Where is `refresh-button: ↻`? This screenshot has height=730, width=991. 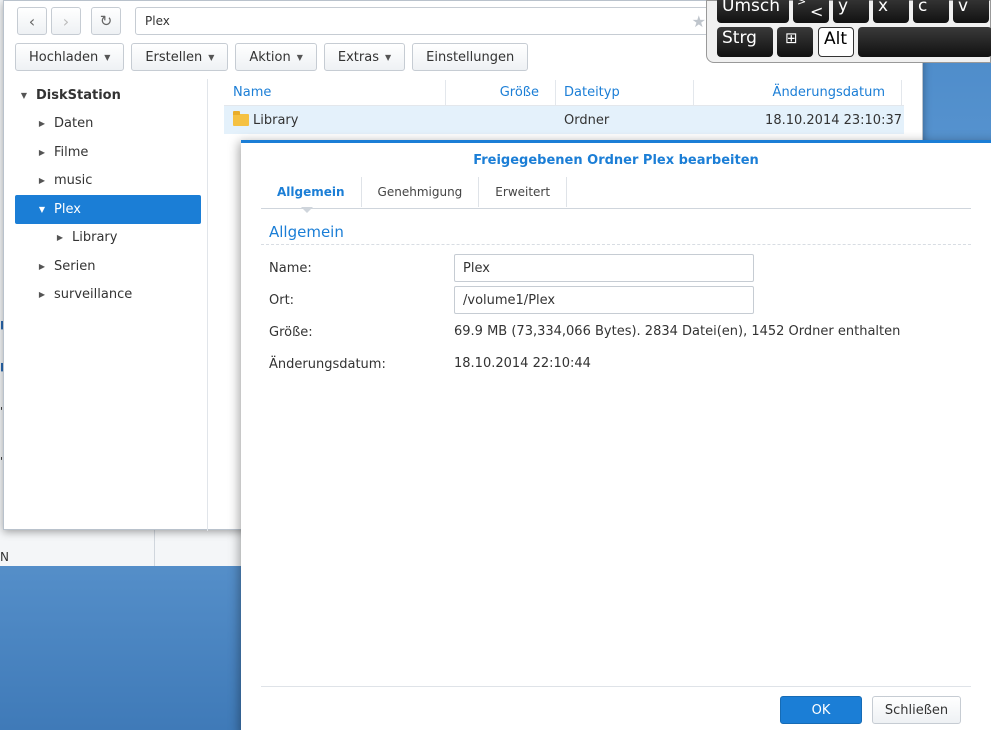 refresh-button: ↻ is located at coordinates (106, 21).